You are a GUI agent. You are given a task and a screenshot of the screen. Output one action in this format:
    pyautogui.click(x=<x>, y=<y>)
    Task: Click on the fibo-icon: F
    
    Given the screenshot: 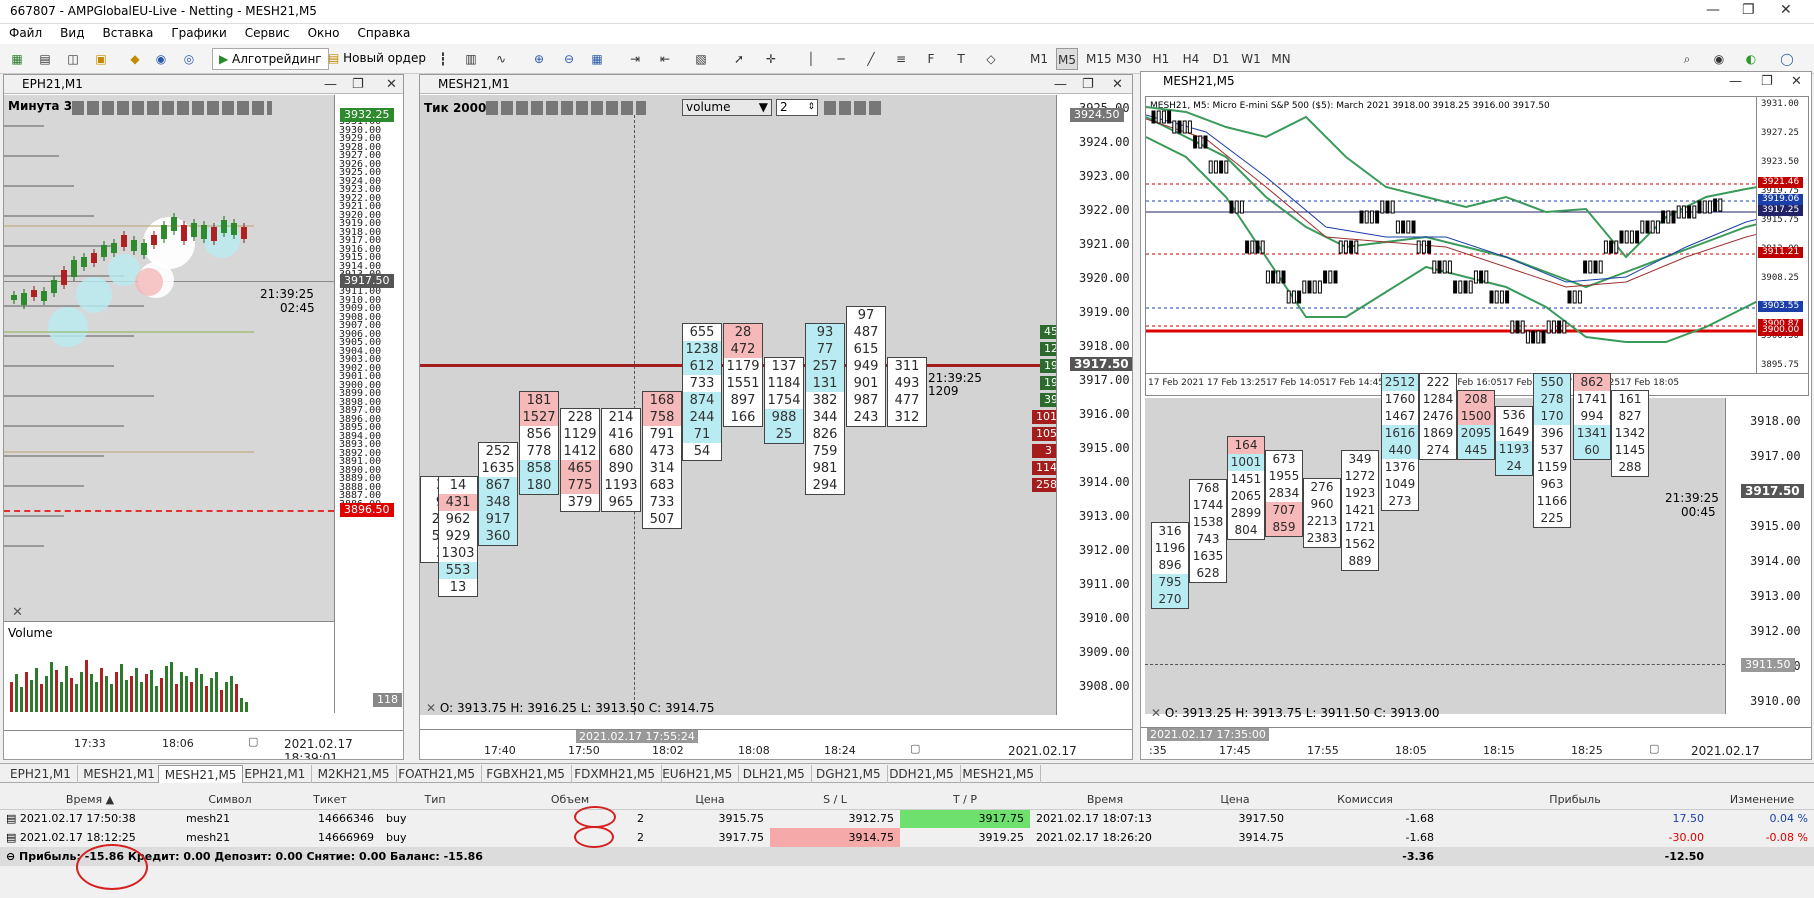 What is the action you would take?
    pyautogui.click(x=931, y=59)
    